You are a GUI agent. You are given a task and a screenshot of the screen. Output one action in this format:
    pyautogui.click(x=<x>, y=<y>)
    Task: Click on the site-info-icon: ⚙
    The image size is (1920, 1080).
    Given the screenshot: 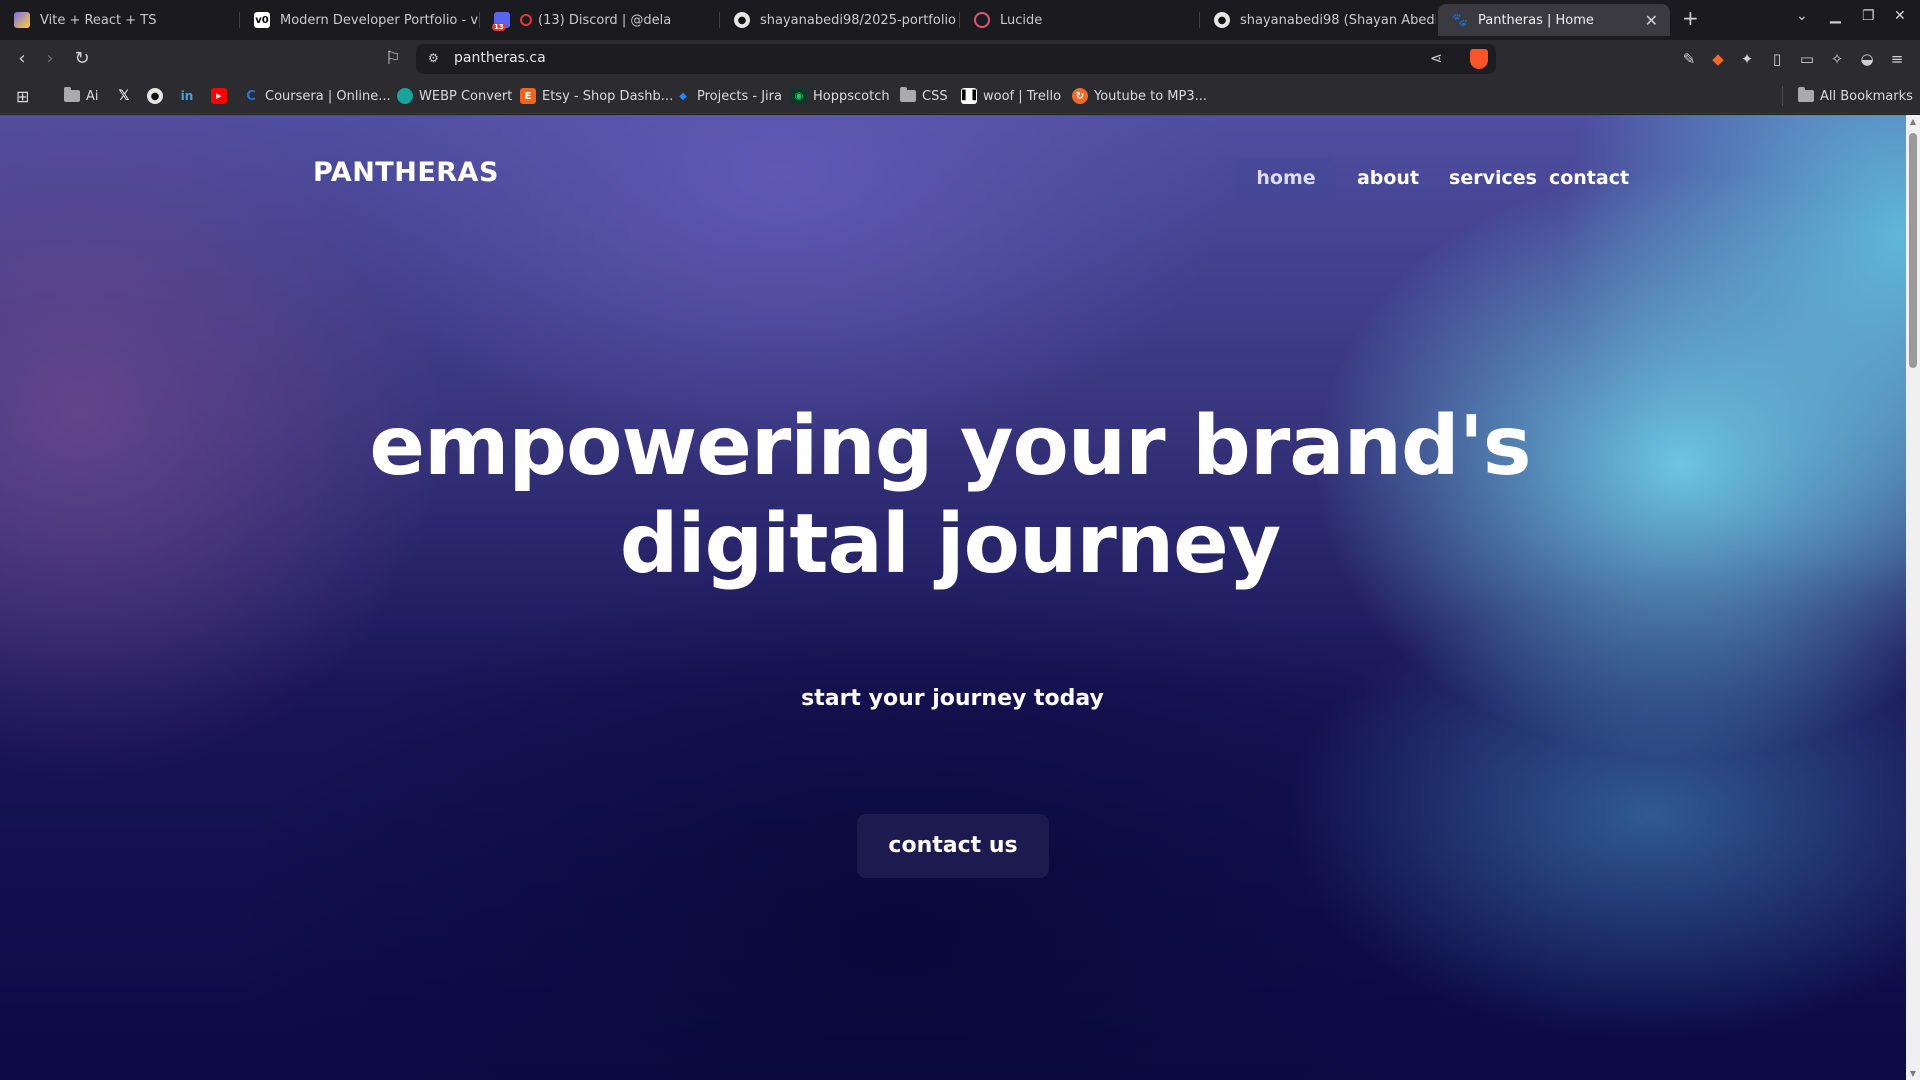 What is the action you would take?
    pyautogui.click(x=433, y=58)
    